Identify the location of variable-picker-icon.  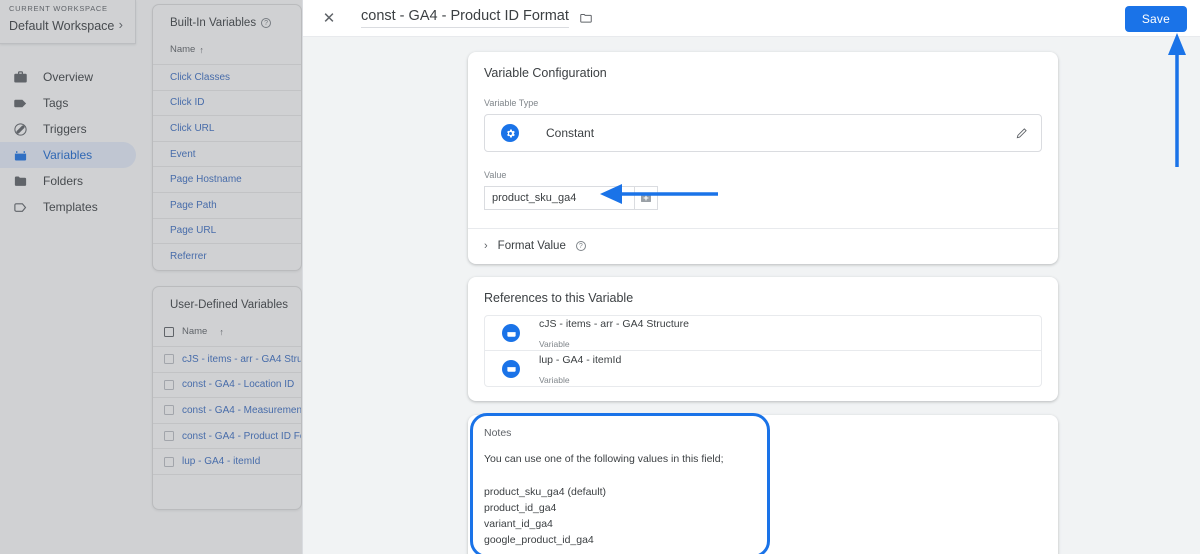
(646, 198).